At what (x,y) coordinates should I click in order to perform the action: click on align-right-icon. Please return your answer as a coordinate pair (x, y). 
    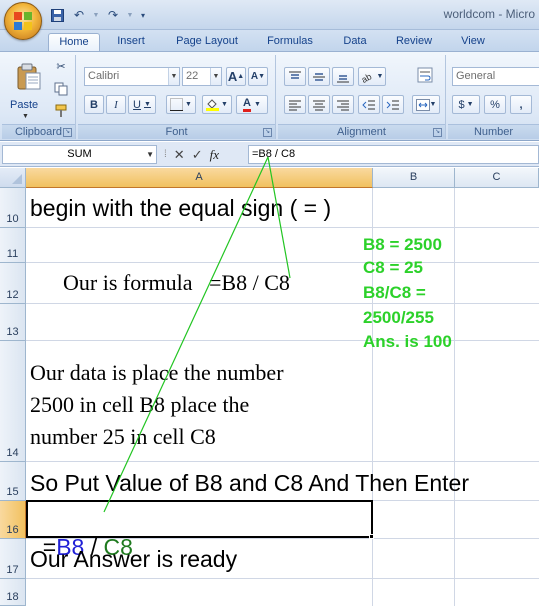
    Looking at the image, I should click on (343, 104).